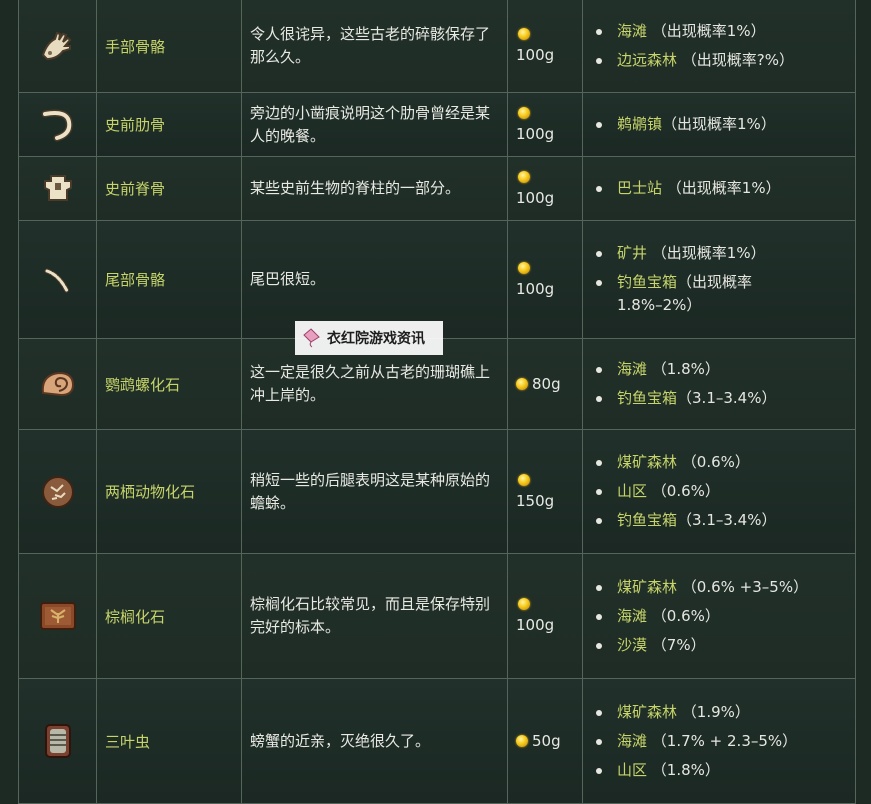  What do you see at coordinates (715, 711) in the screenshot?
I see `location-rate: （1.9%）` at bounding box center [715, 711].